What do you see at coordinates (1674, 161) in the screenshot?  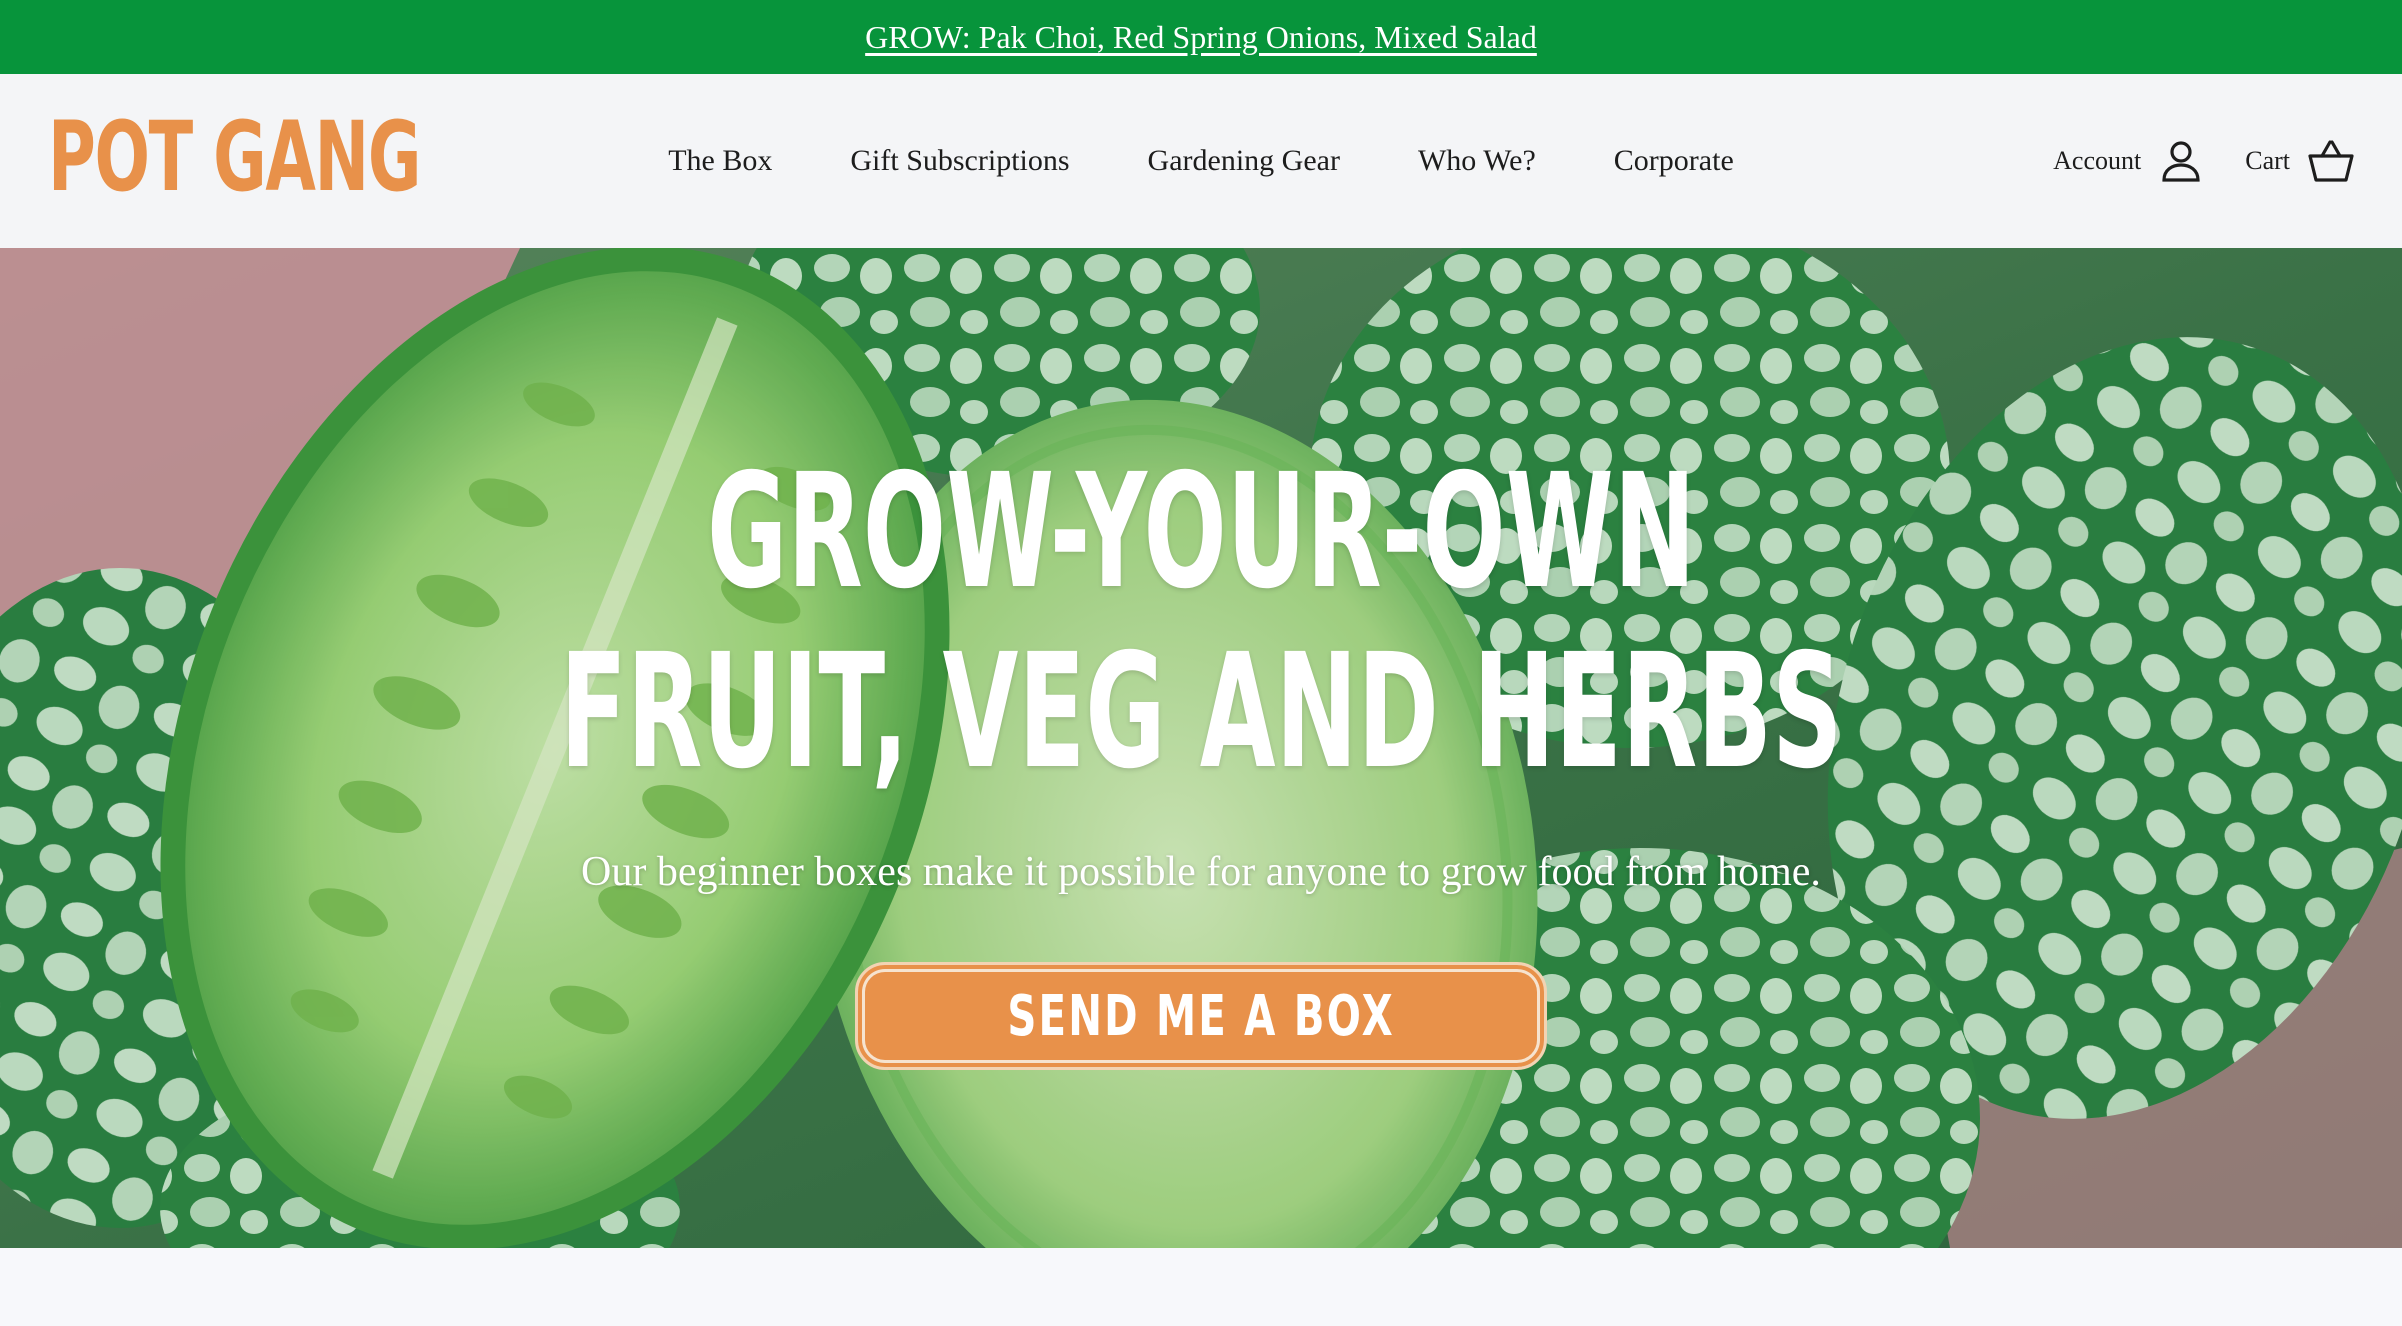 I see `nav-item-corporate: Corporate` at bounding box center [1674, 161].